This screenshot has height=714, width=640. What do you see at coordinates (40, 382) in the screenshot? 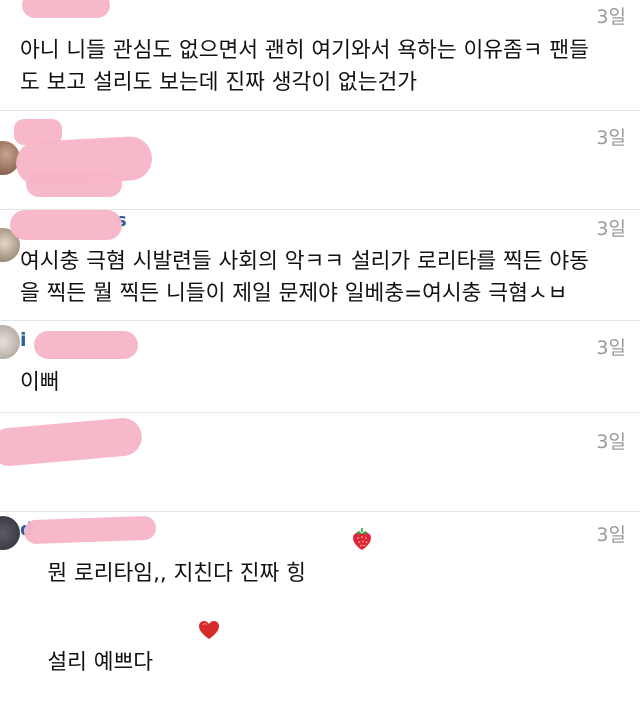
I see `comment-text: 이뻐` at bounding box center [40, 382].